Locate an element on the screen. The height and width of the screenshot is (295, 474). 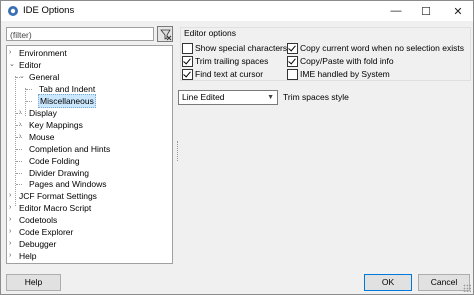
tree-item-label: Miscellaneous is located at coordinates (67, 100).